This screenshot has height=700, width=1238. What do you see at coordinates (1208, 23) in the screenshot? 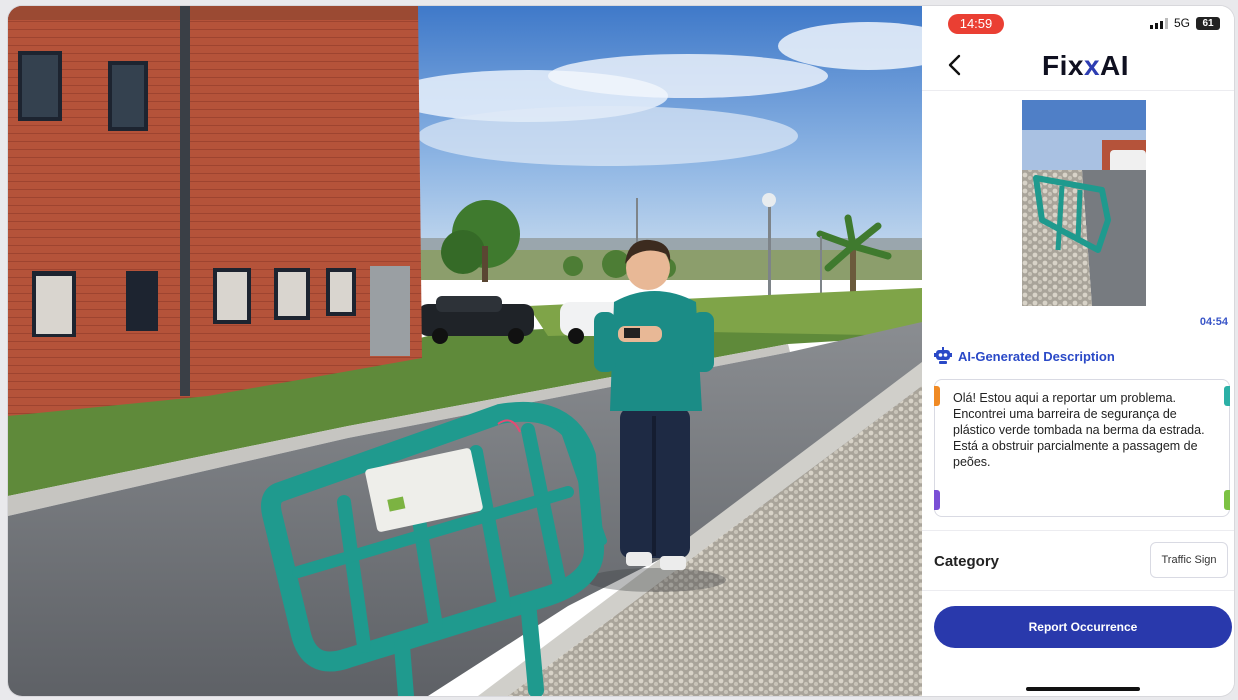
I see `battery-icon: 61` at bounding box center [1208, 23].